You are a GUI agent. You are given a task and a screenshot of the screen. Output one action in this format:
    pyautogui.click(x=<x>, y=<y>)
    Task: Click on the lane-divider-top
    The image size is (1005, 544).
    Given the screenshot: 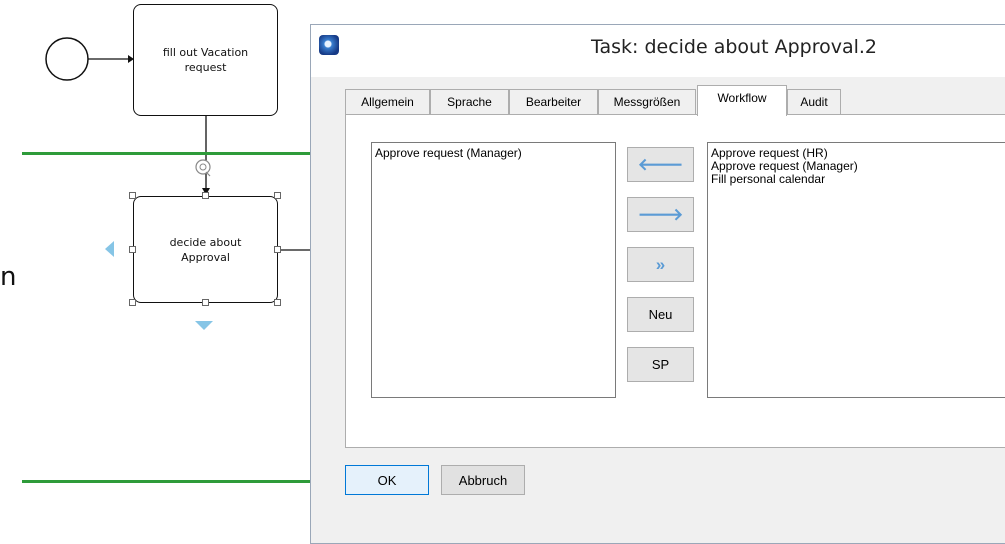 What is the action you would take?
    pyautogui.click(x=166, y=153)
    